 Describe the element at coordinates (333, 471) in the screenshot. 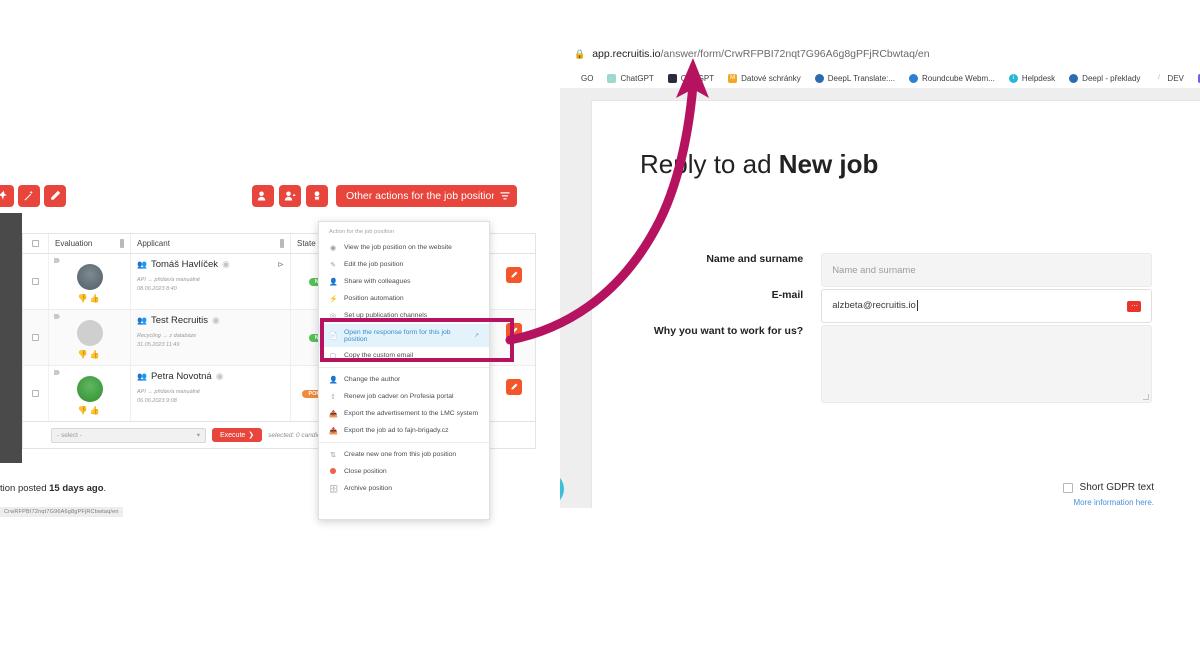

I see `close-circle-icon` at that location.